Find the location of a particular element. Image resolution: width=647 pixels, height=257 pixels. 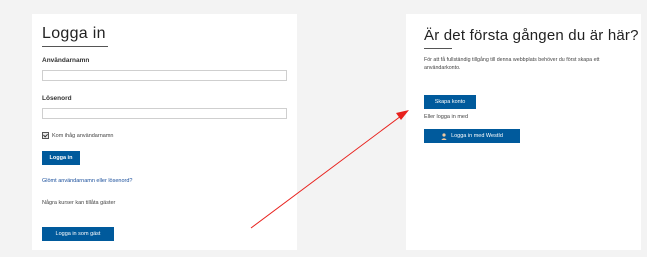

wsid-login-button: Logga in med WestId is located at coordinates (472, 136).